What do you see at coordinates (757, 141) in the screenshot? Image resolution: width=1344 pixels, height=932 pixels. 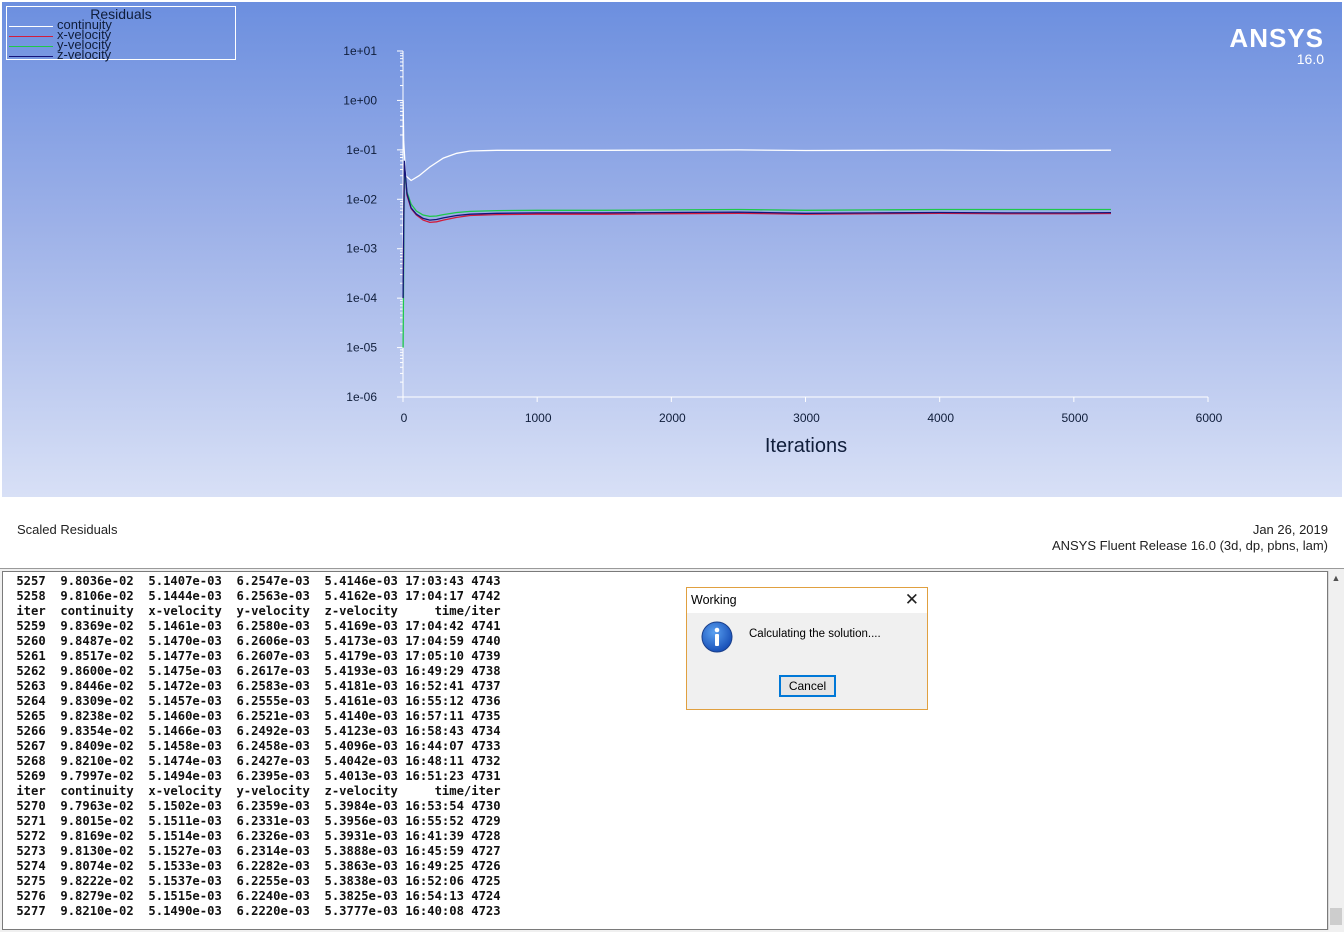 I see `series-line-continuity` at bounding box center [757, 141].